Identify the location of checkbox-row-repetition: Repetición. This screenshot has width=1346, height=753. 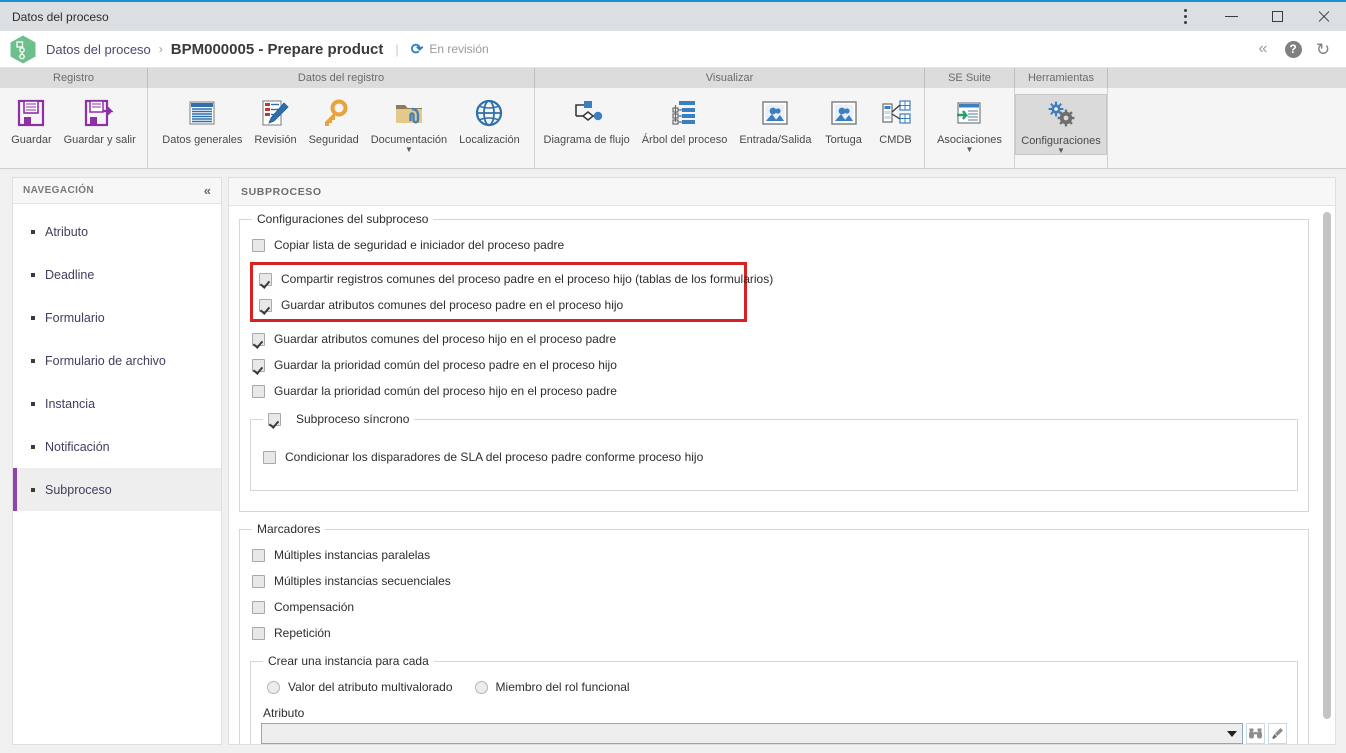
(774, 633).